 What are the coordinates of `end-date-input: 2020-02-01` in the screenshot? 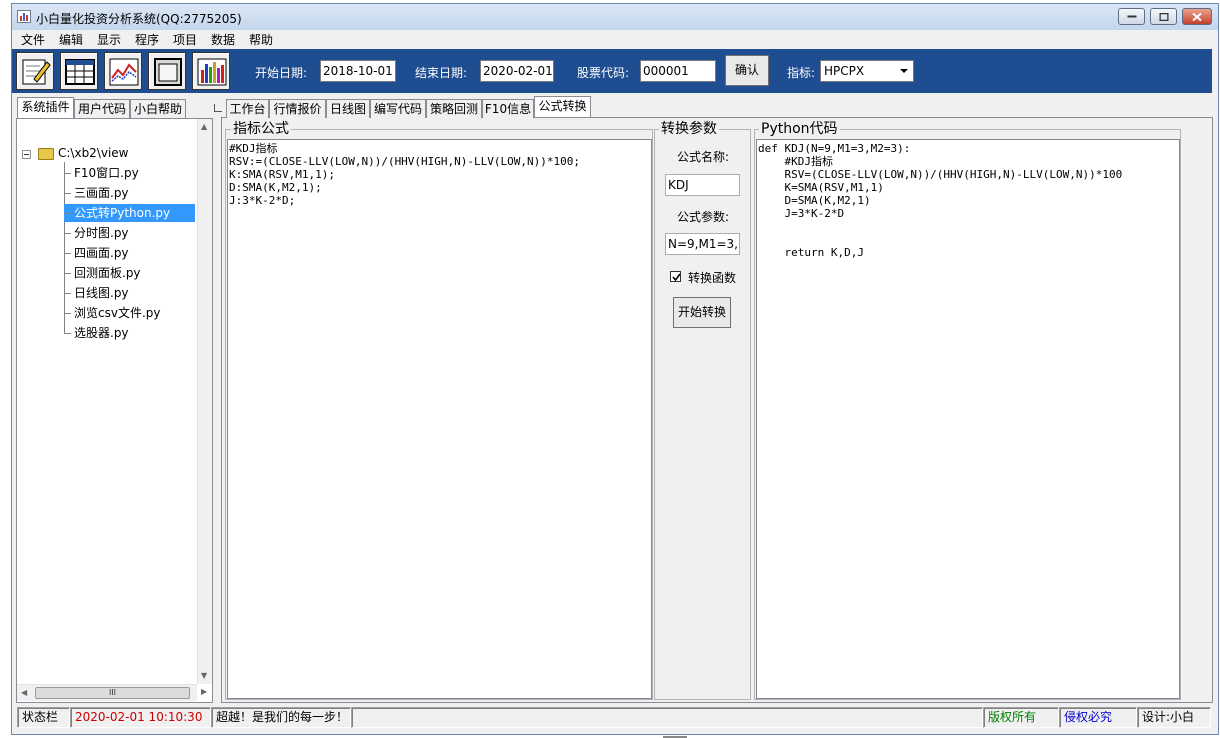 It's located at (517, 71).